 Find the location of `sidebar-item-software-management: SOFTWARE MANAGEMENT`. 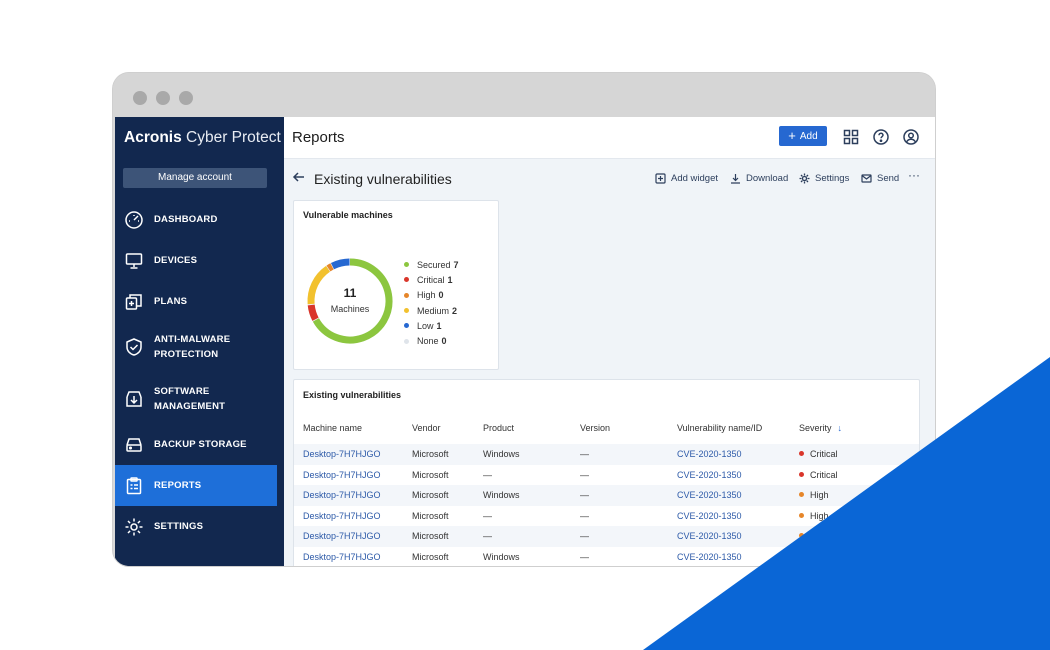

sidebar-item-software-management: SOFTWARE MANAGEMENT is located at coordinates (196, 399).